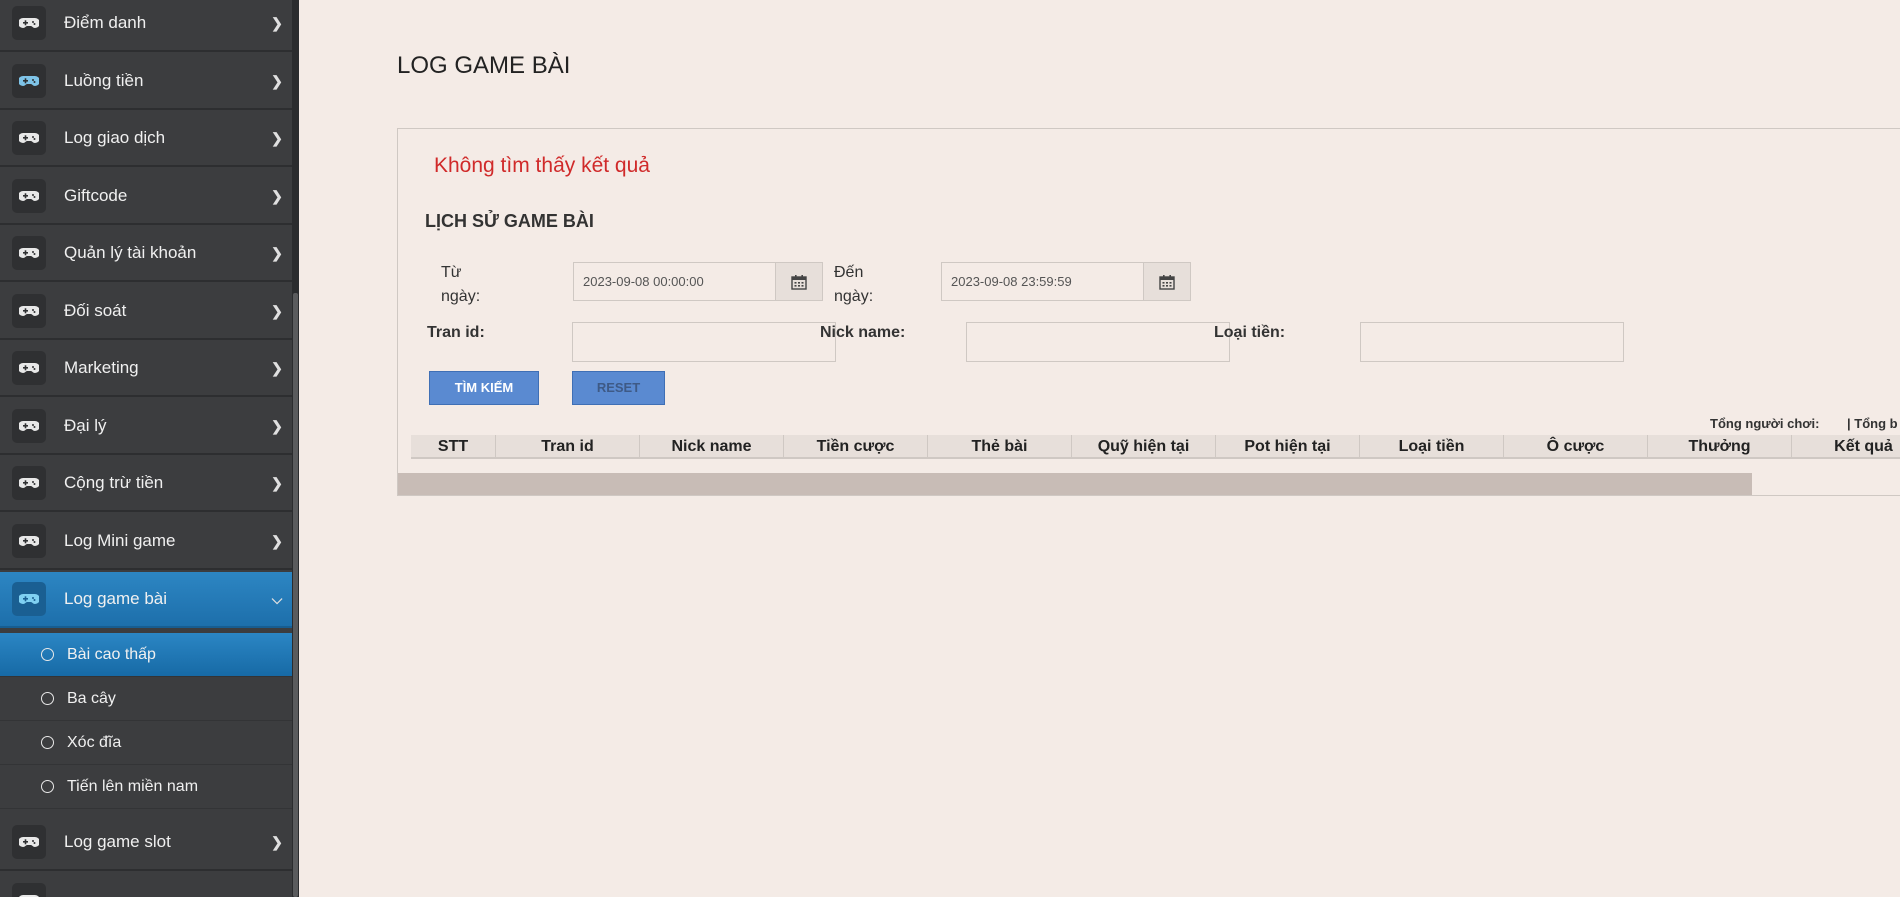 The width and height of the screenshot is (1900, 897). Describe the element at coordinates (854, 296) in the screenshot. I see `to-date-label-2: ngày:` at that location.